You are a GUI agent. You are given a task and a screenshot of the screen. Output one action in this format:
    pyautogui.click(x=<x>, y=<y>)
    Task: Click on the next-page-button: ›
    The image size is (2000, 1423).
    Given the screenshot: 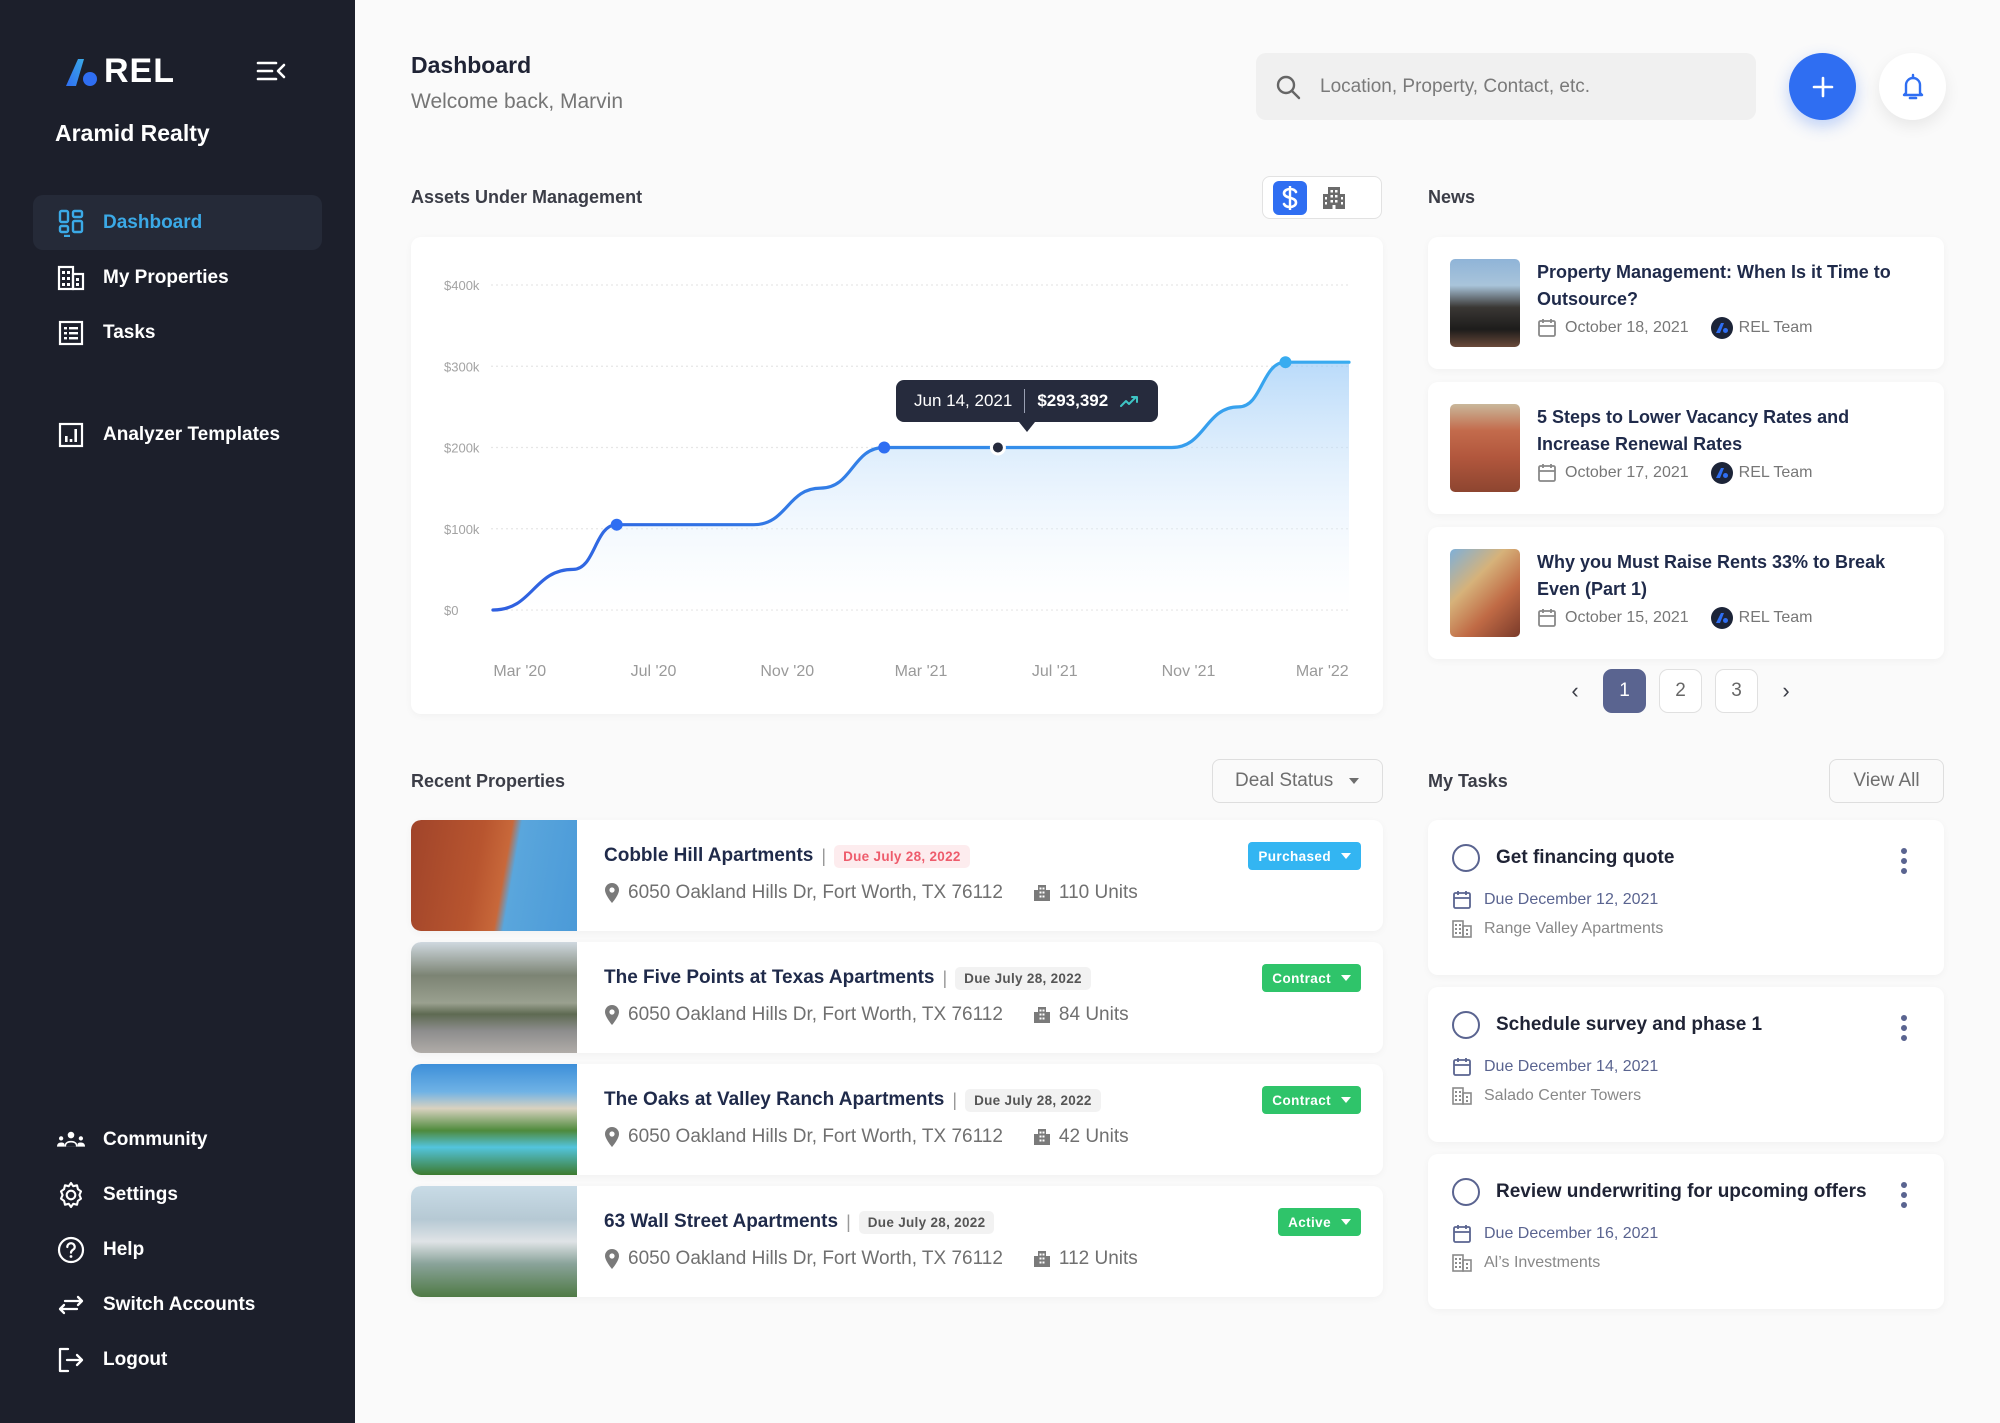 What is the action you would take?
    pyautogui.click(x=1786, y=691)
    